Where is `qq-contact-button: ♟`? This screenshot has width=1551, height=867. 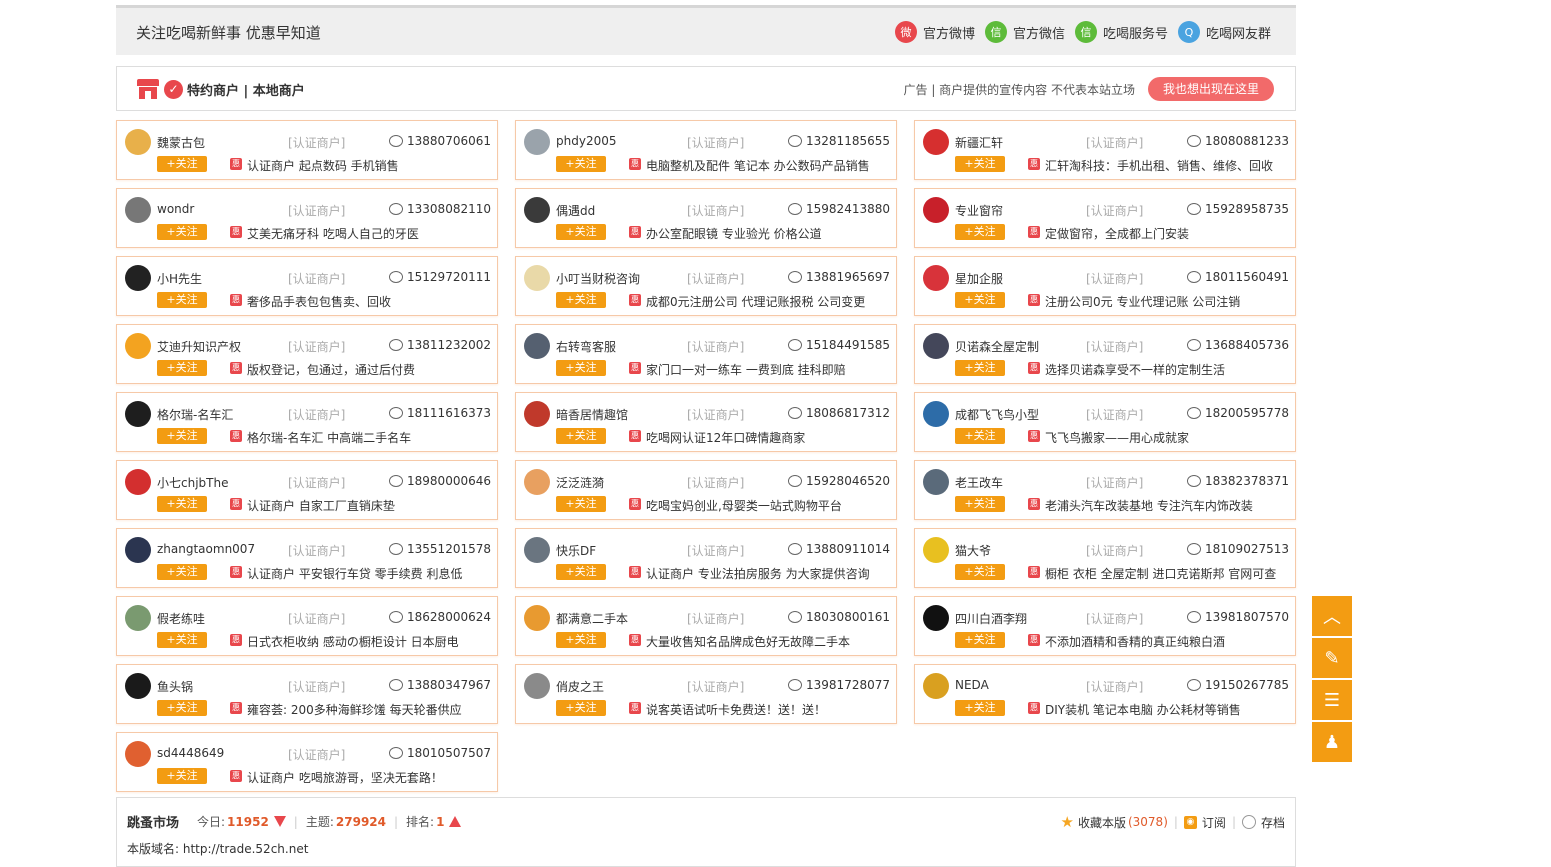 qq-contact-button: ♟ is located at coordinates (1332, 742).